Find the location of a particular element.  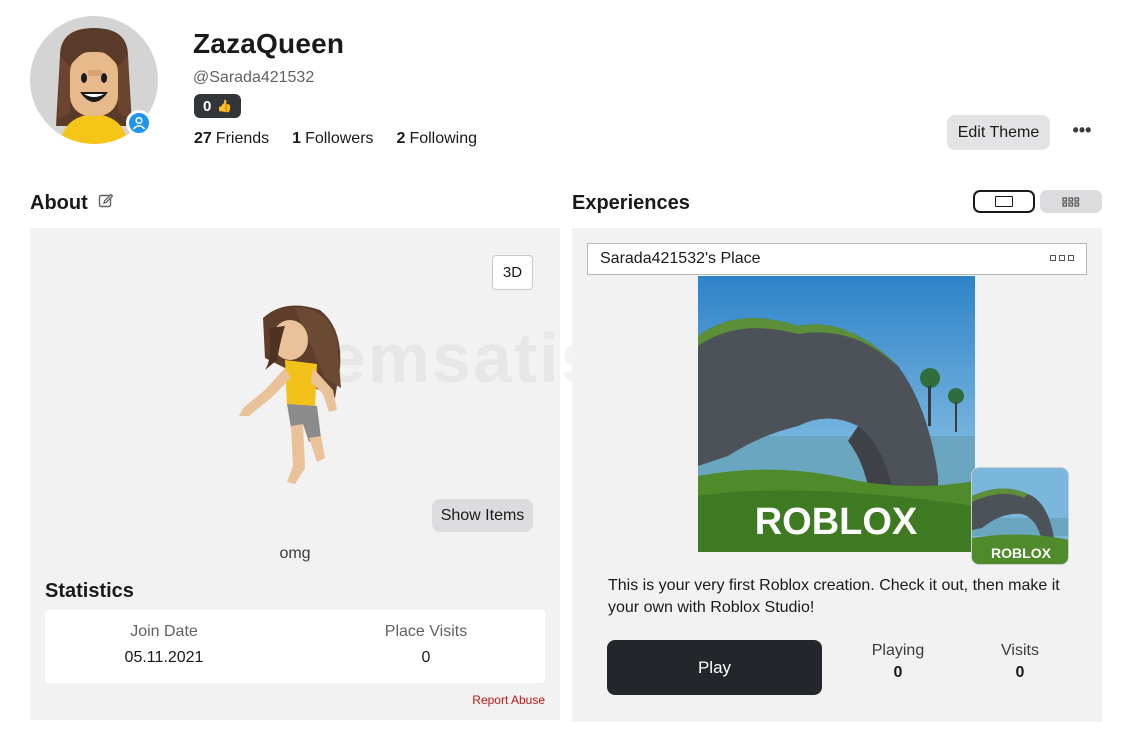

play-button: Play is located at coordinates (714, 667).